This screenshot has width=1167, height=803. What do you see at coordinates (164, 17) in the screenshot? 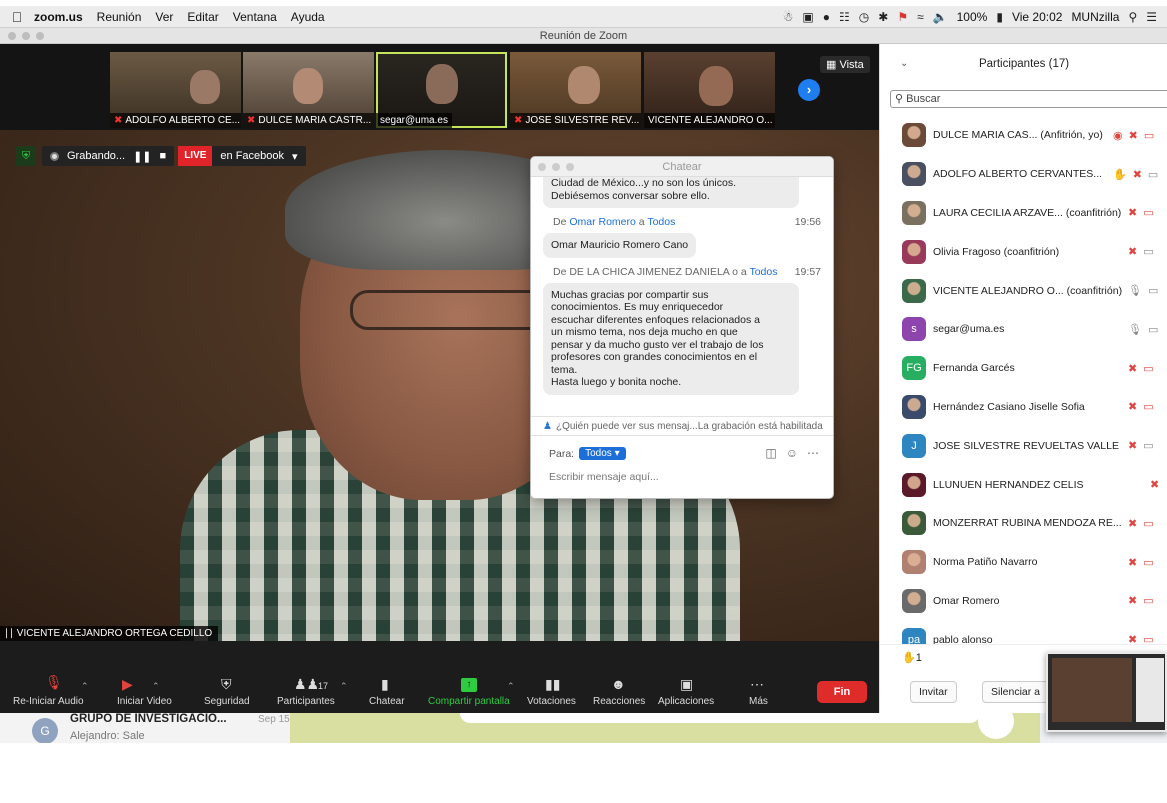
I see `menu-ver: Ver` at bounding box center [164, 17].